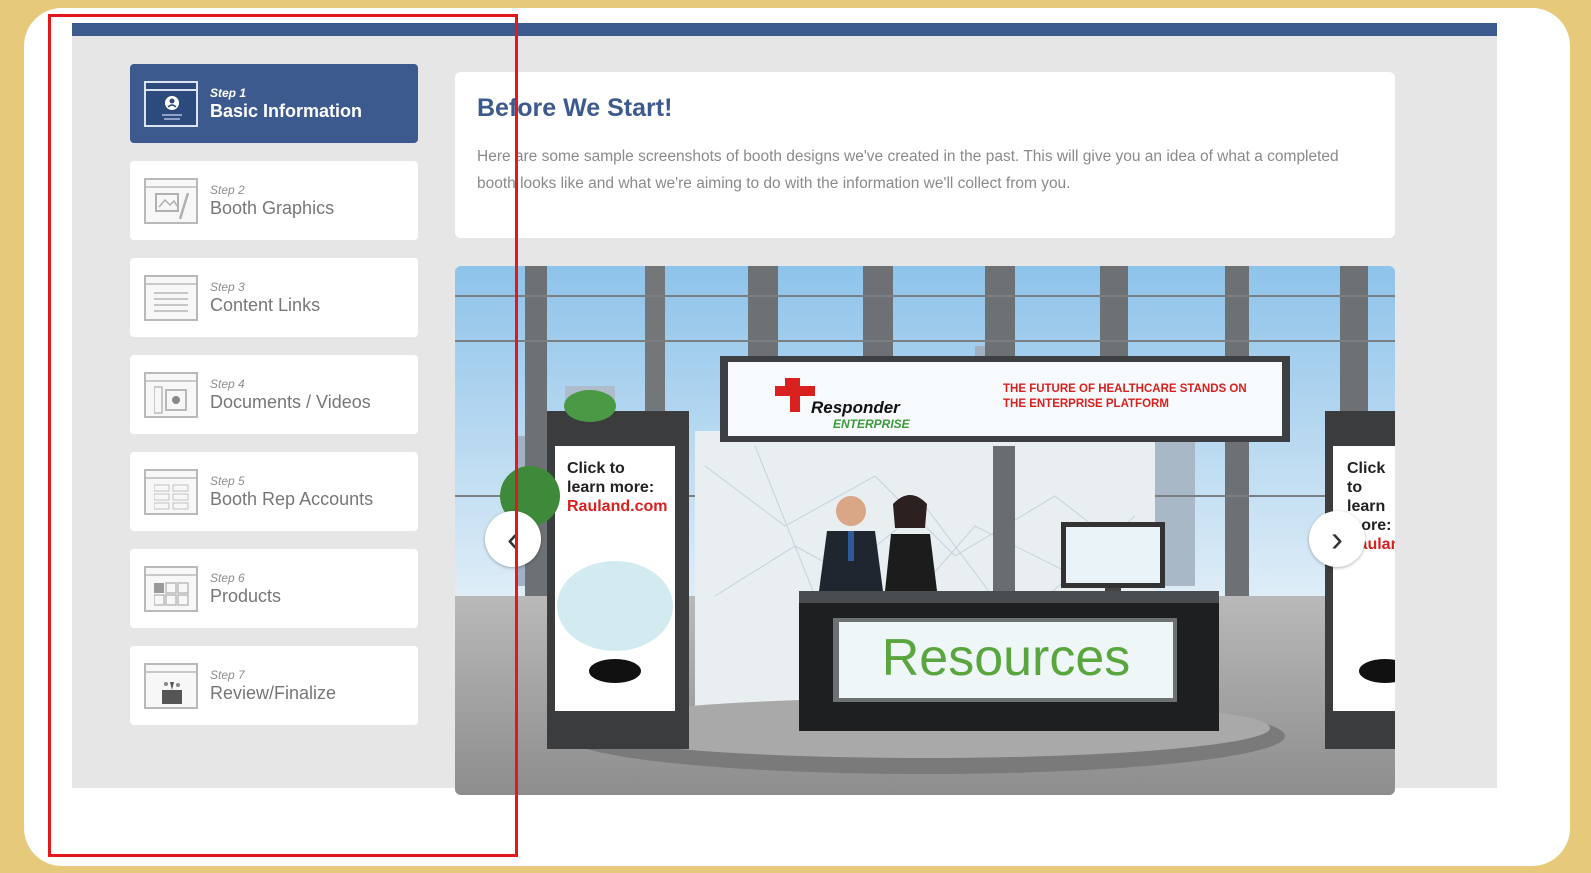  What do you see at coordinates (171, 200) in the screenshot?
I see `graphics-icon` at bounding box center [171, 200].